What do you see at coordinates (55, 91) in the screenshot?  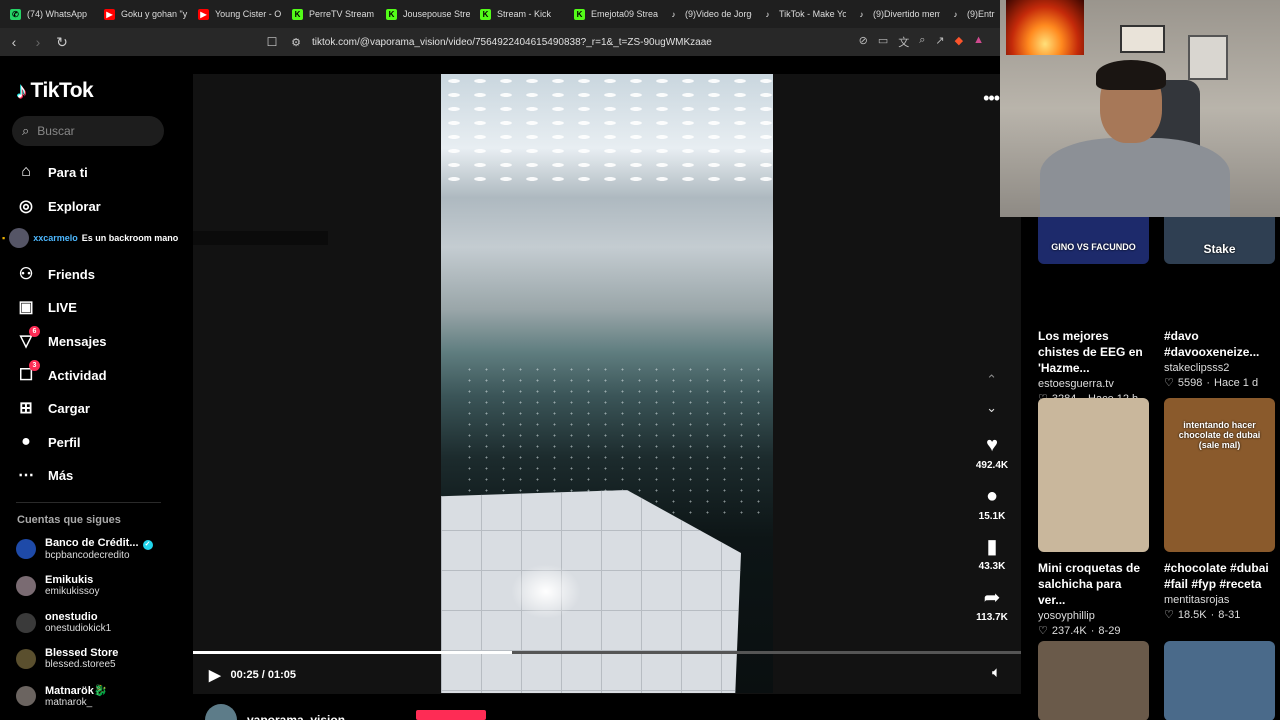 I see `tiktok-logo: ♪ TikTok` at bounding box center [55, 91].